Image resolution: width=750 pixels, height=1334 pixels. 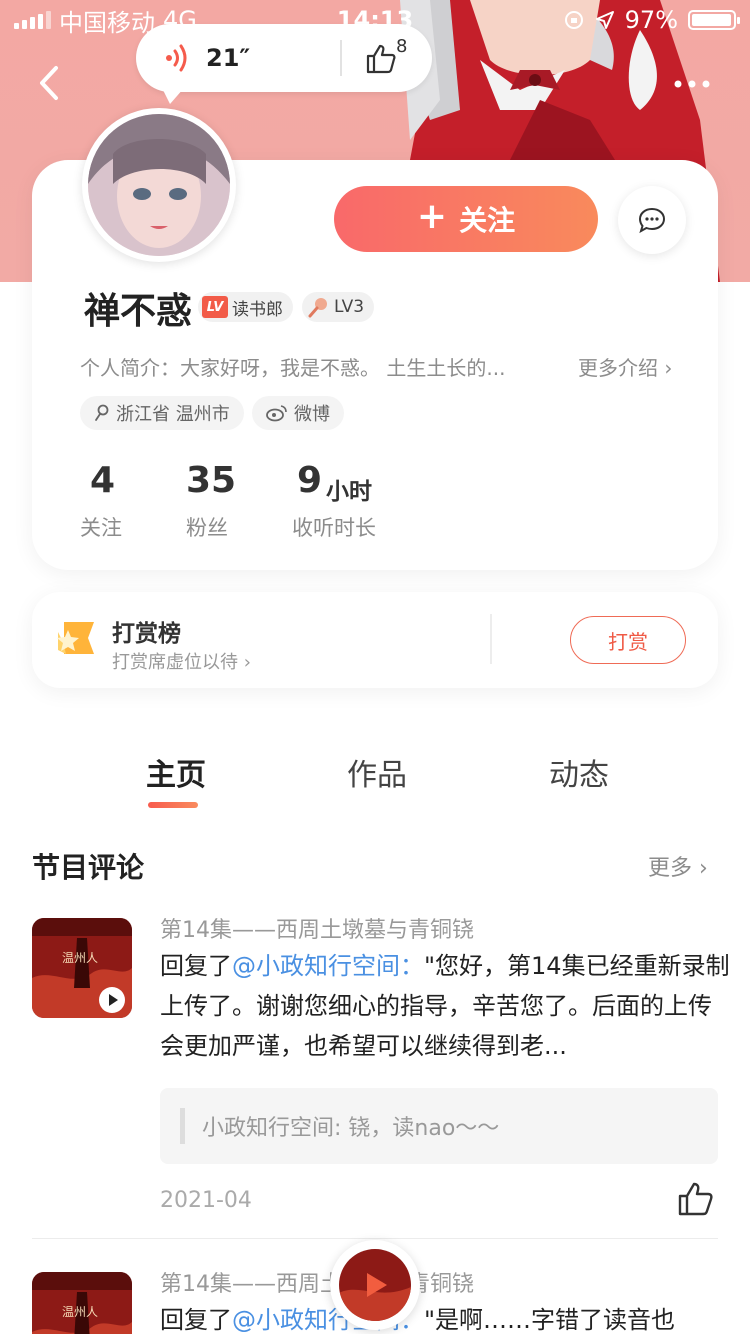 What do you see at coordinates (349, 492) in the screenshot?
I see `stat-listening-unit: 小时` at bounding box center [349, 492].